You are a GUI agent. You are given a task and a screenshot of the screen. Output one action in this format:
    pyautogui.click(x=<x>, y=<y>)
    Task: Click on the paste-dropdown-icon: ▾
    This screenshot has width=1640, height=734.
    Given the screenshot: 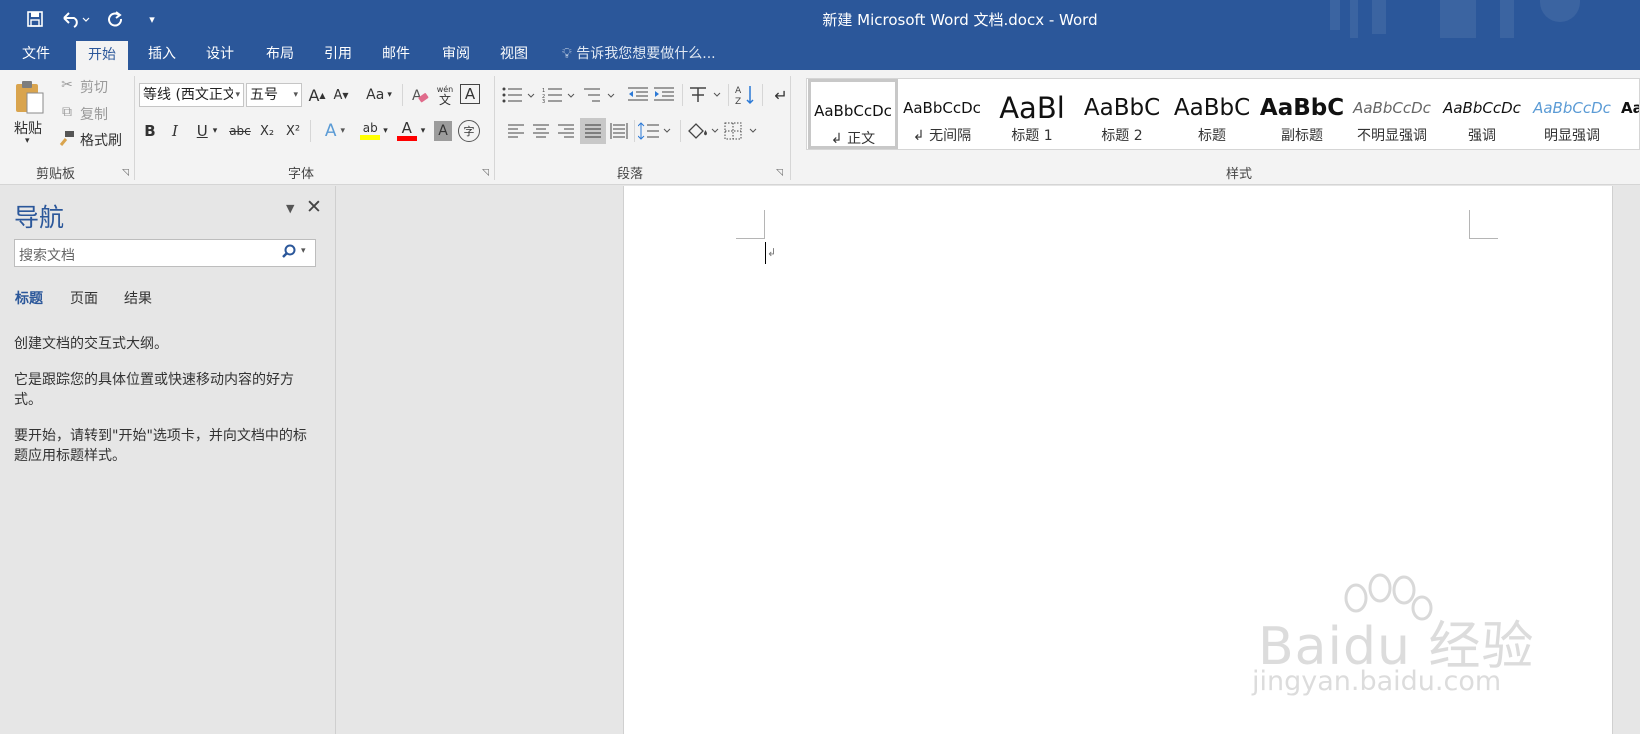 What is the action you would take?
    pyautogui.click(x=27, y=141)
    